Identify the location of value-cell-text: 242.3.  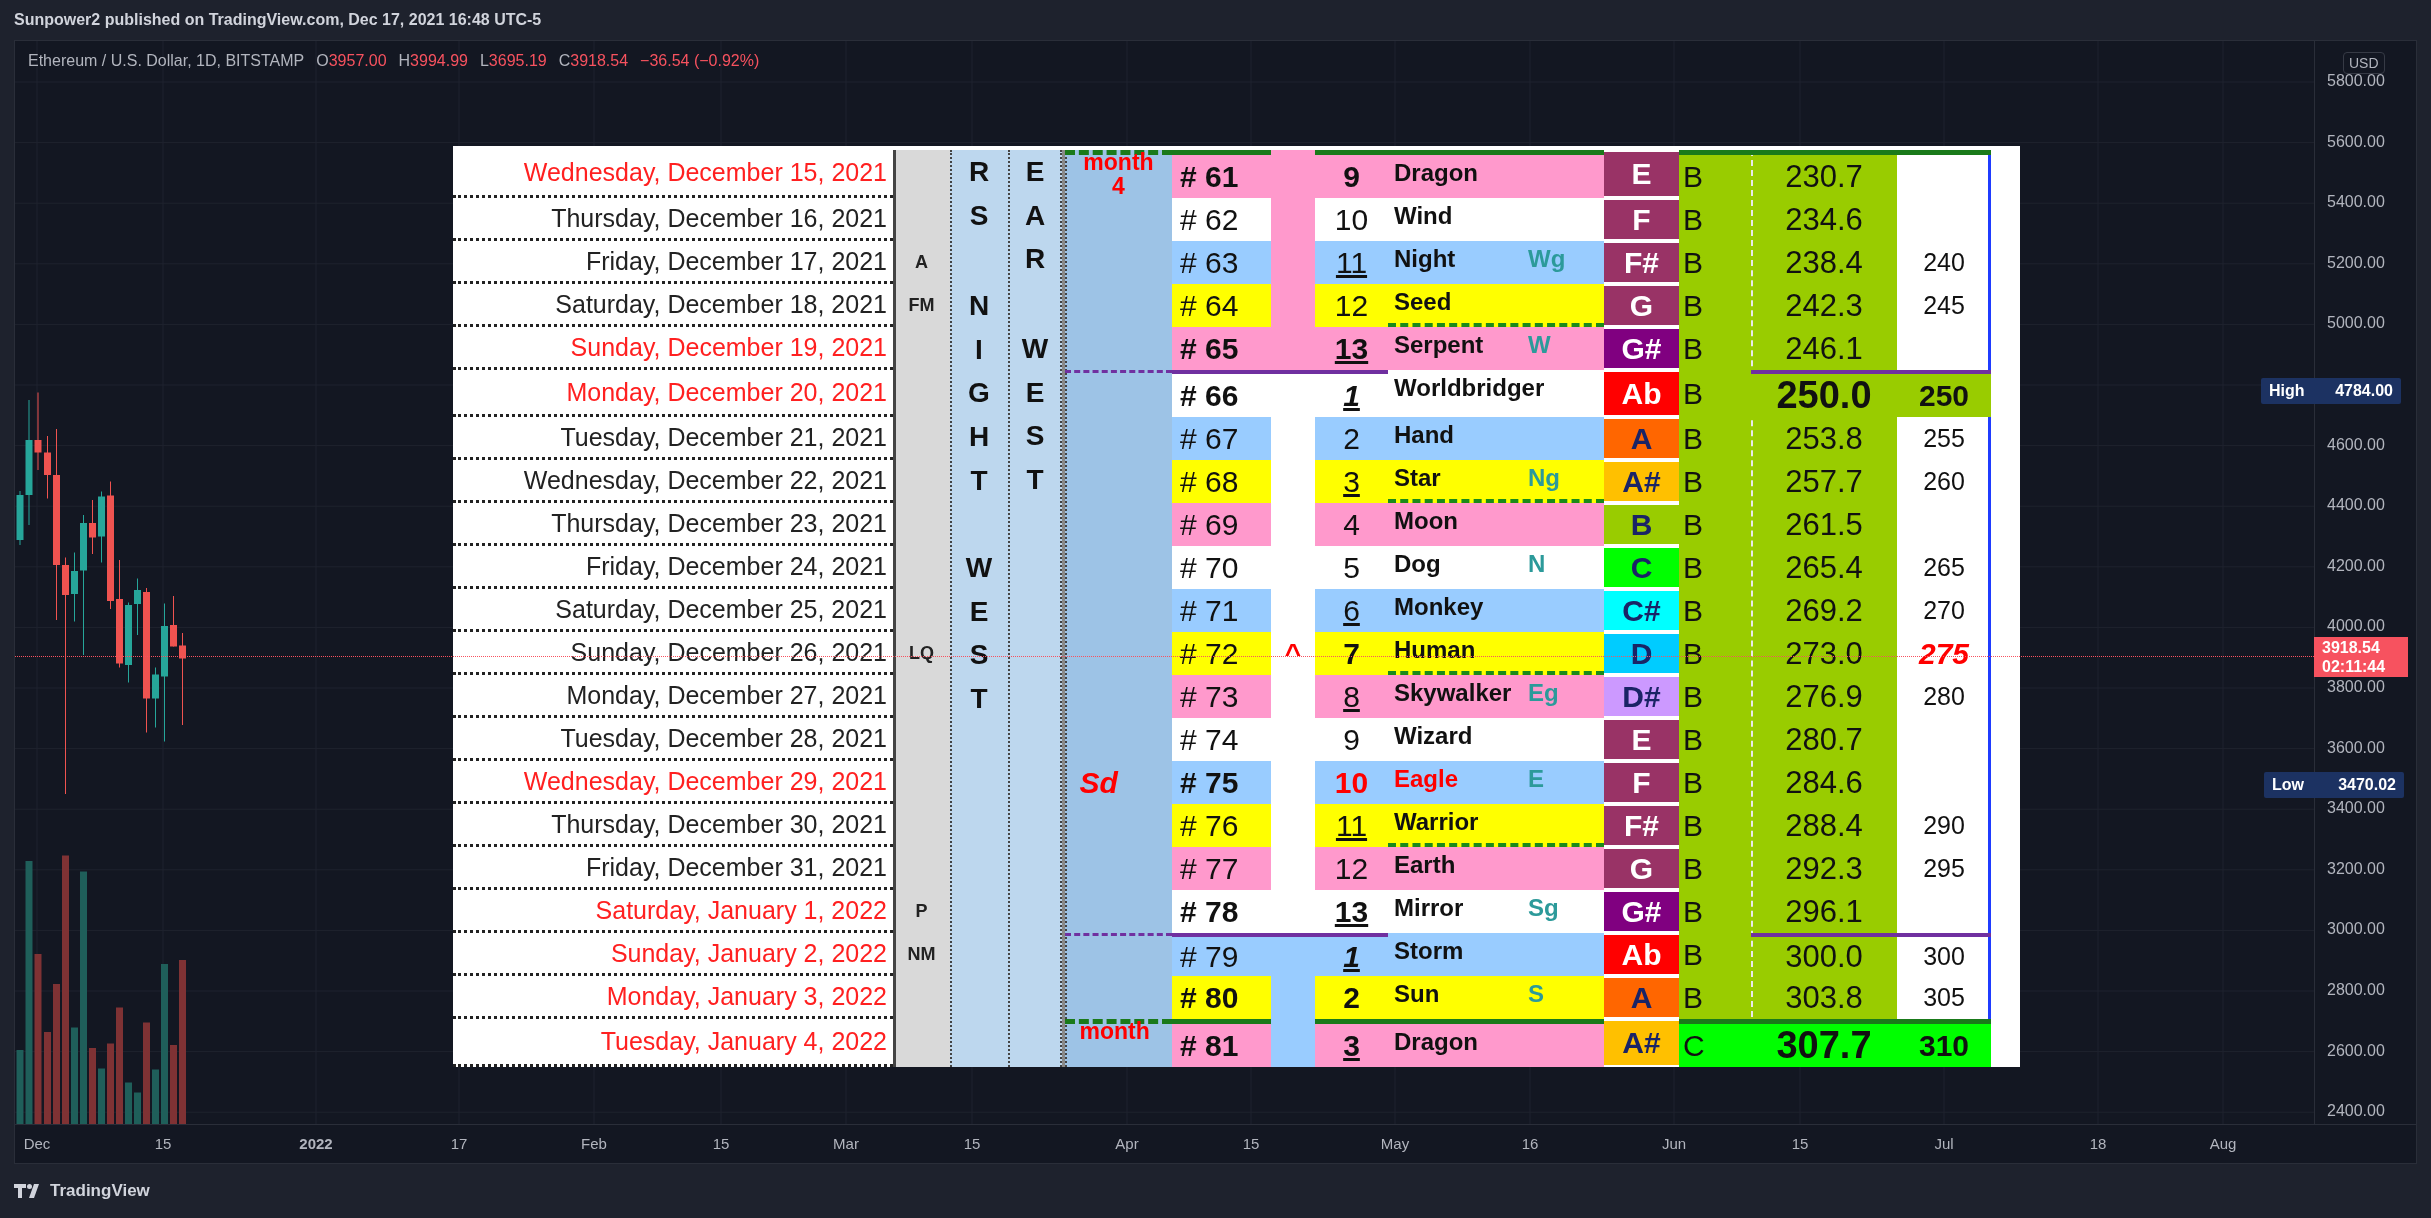
(1824, 305).